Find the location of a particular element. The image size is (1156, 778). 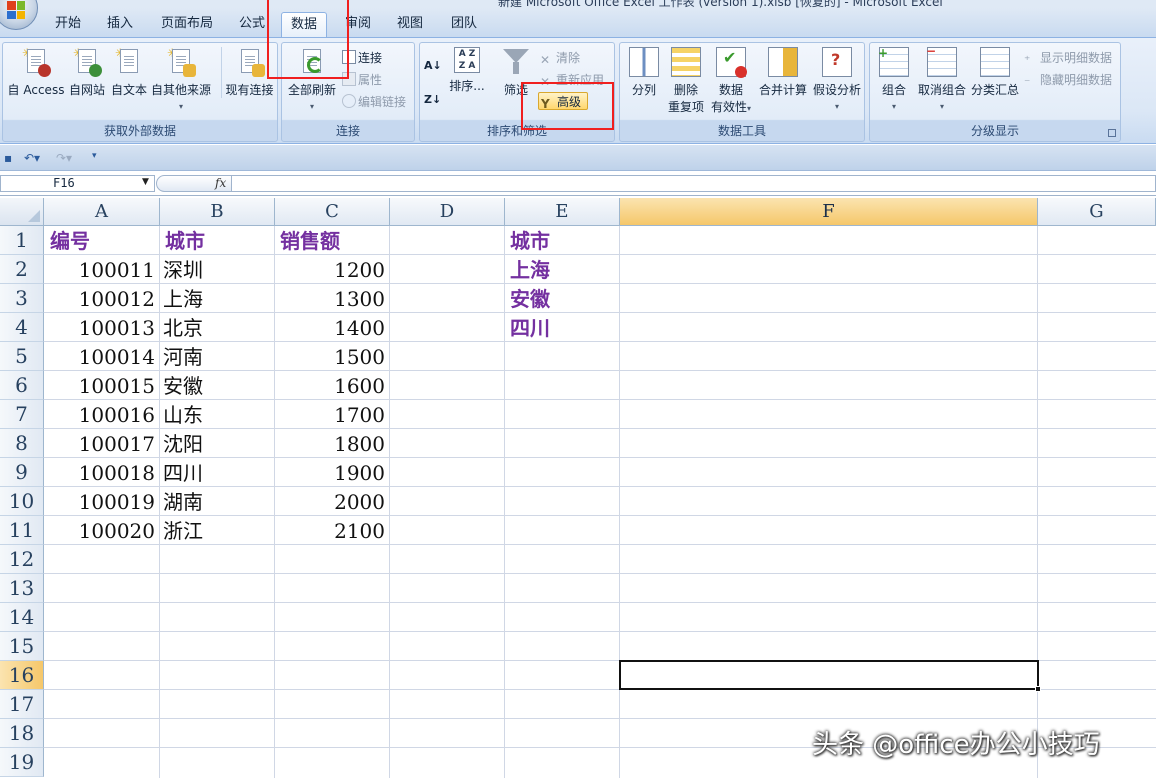

row-header: 10 is located at coordinates (22, 501).